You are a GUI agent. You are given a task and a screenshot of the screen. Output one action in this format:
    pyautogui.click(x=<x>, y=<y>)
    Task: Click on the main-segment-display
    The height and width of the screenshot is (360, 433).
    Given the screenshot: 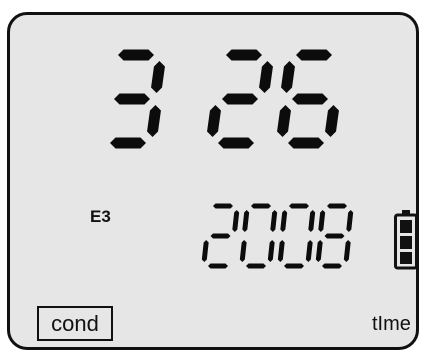 What is the action you would take?
    pyautogui.click(x=224, y=99)
    